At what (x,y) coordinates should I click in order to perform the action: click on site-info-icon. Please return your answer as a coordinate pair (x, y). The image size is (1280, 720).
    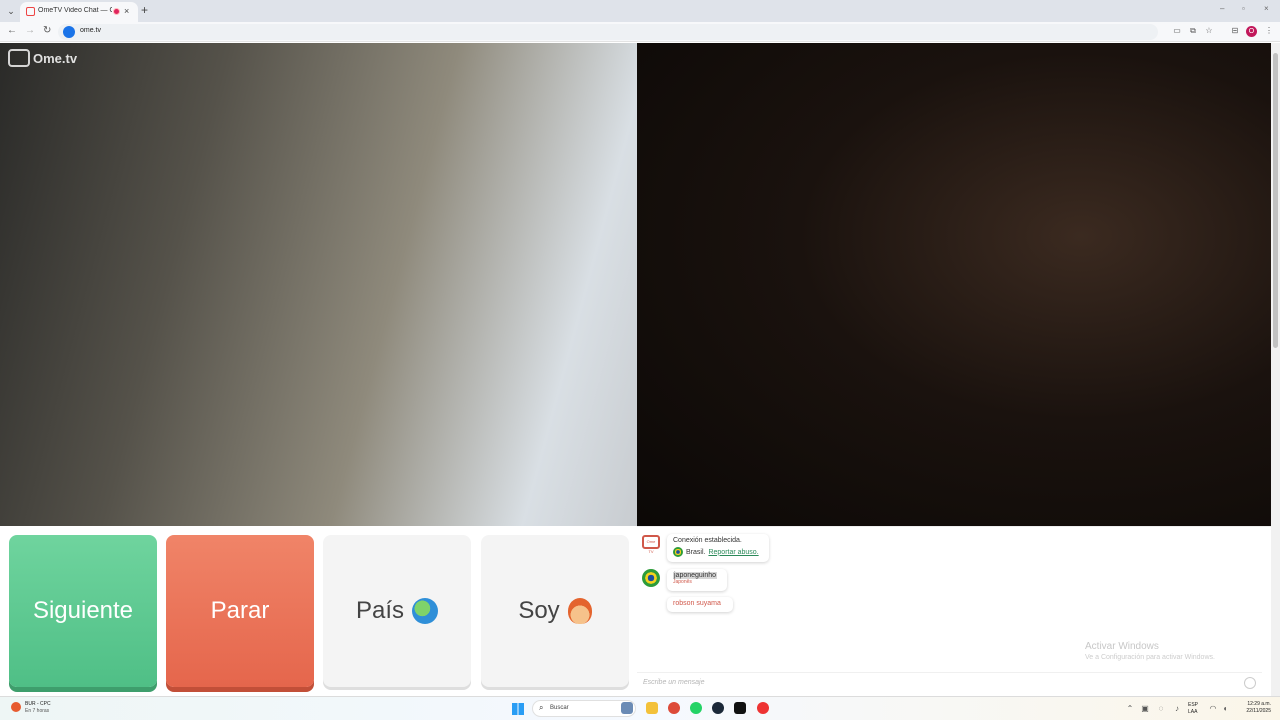
    Looking at the image, I should click on (69, 32).